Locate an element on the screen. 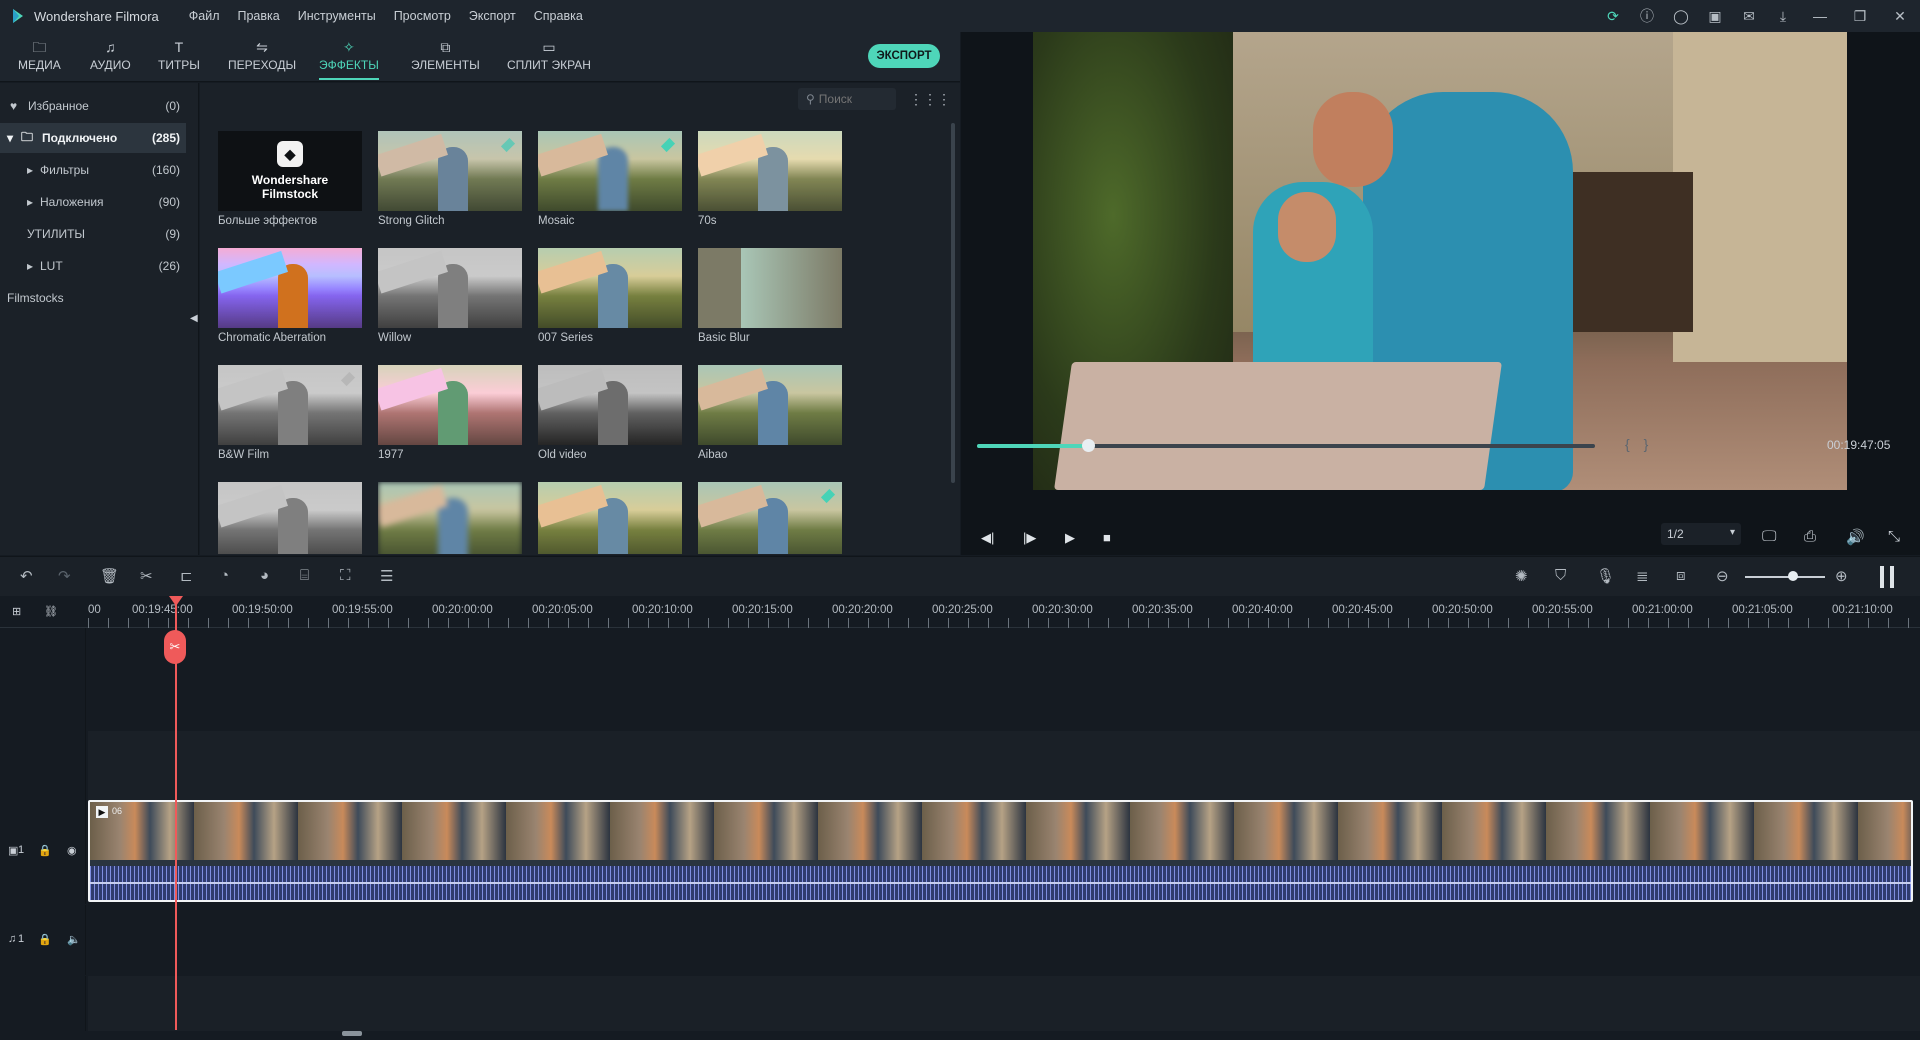 The image size is (1920, 1040). restore-icon: ❐ is located at coordinates (1860, 16).